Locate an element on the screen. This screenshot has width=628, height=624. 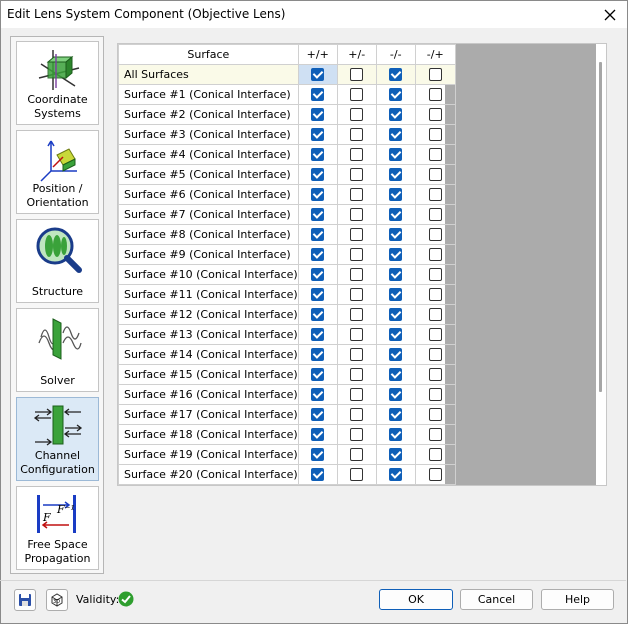
column-header-plus-minus: +/- is located at coordinates (356, 54).